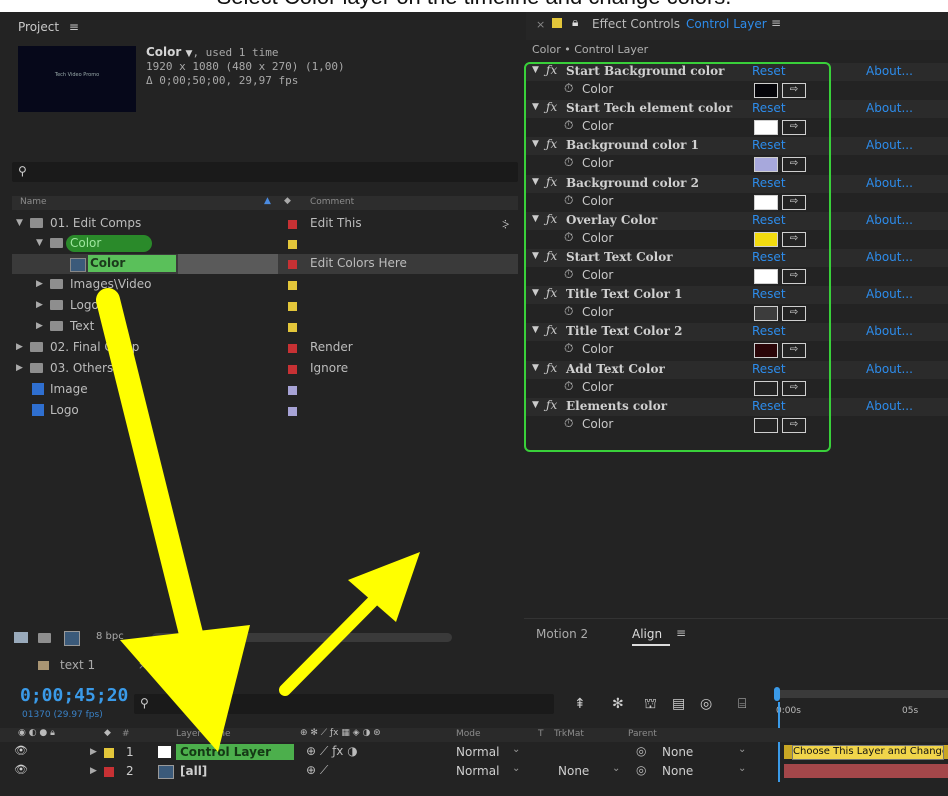 This screenshot has width=948, height=796. Describe the element at coordinates (678, 704) in the screenshot. I see `frame-blending-icon: ▤` at that location.